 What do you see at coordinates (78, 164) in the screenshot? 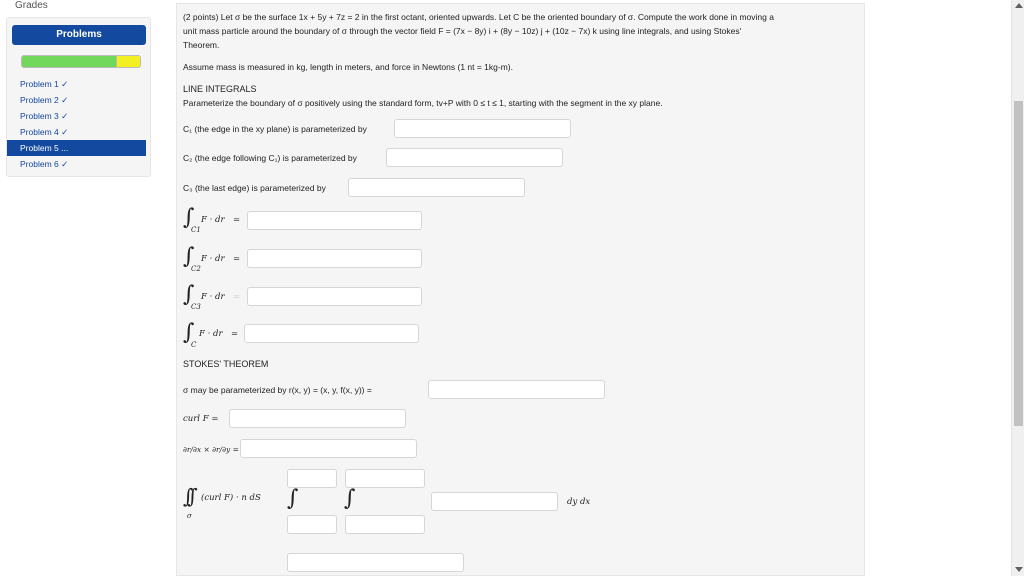
I see `sidebar-item-problem-6: Problem 6 ✓` at bounding box center [78, 164].